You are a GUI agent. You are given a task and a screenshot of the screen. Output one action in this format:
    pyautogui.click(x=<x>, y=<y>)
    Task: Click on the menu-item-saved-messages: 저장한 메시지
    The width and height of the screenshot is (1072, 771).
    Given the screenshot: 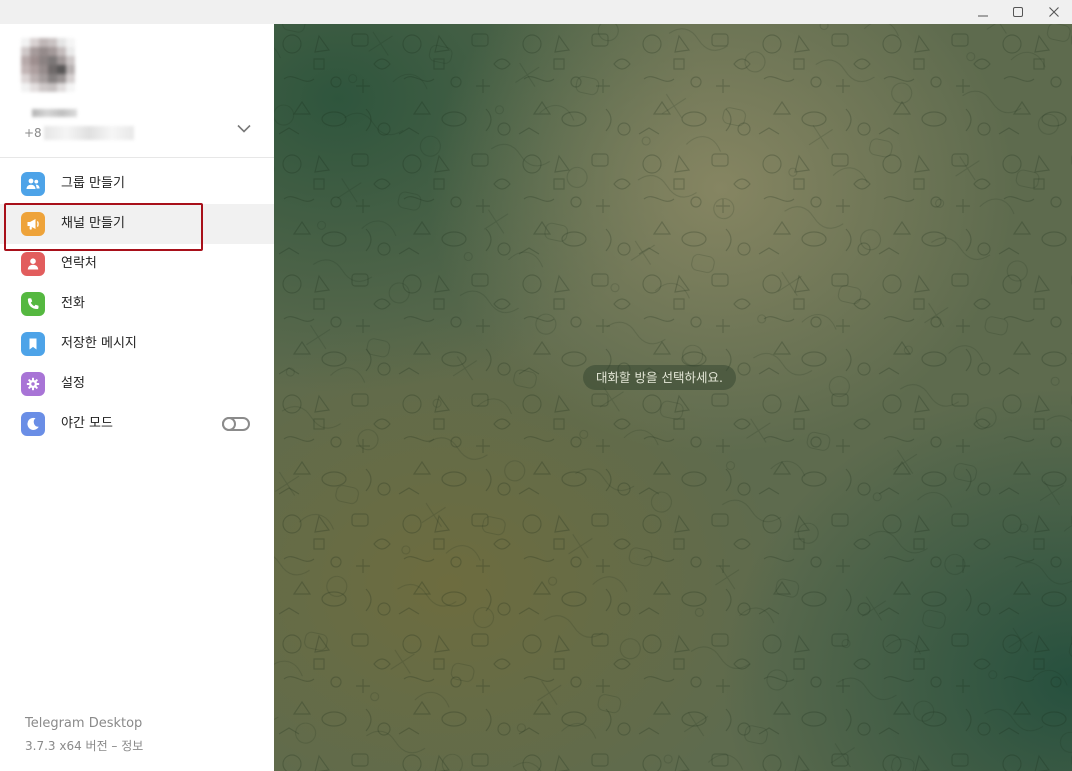 What is the action you would take?
    pyautogui.click(x=137, y=344)
    